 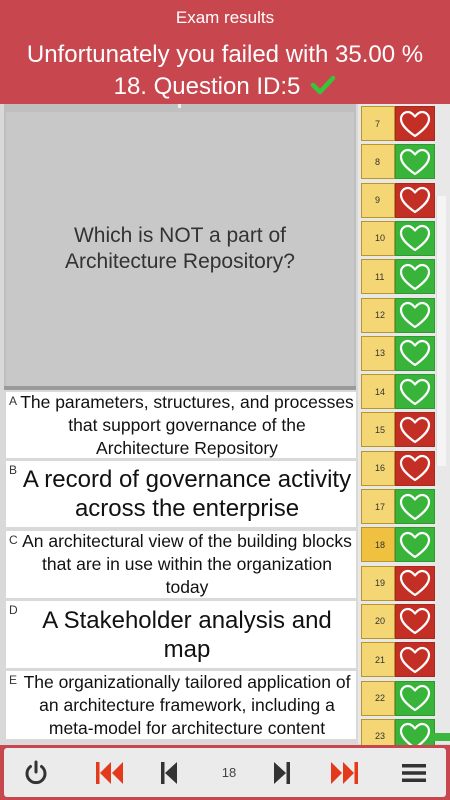 What do you see at coordinates (378, 545) in the screenshot?
I see `question-number: 18` at bounding box center [378, 545].